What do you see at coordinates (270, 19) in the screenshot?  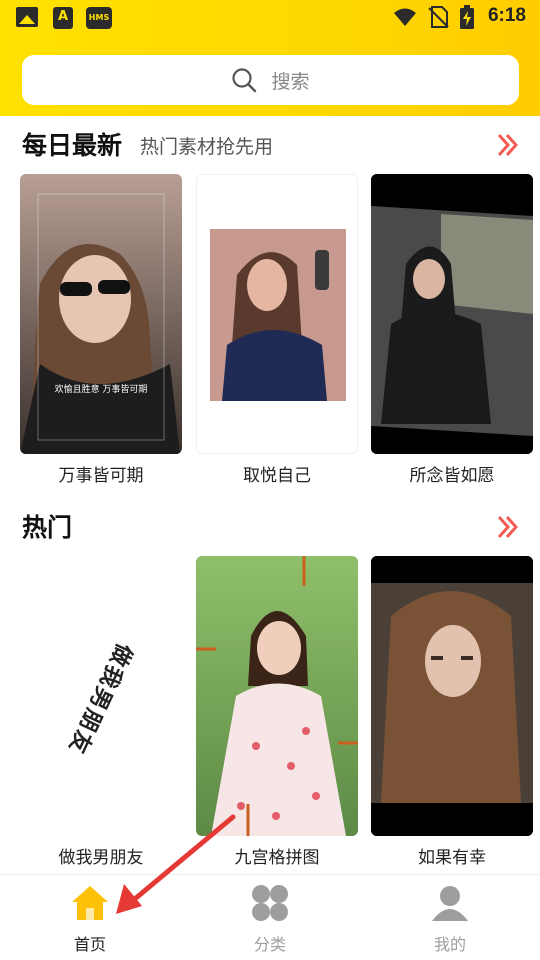 I see `status-bar: A HMS 6:18` at bounding box center [270, 19].